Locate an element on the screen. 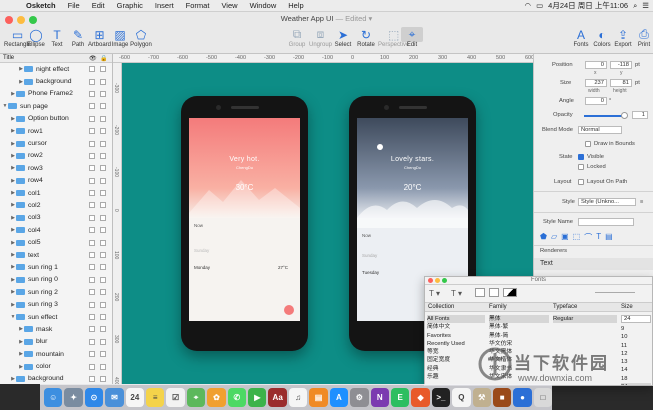  angle-input: 0 is located at coordinates (596, 101).